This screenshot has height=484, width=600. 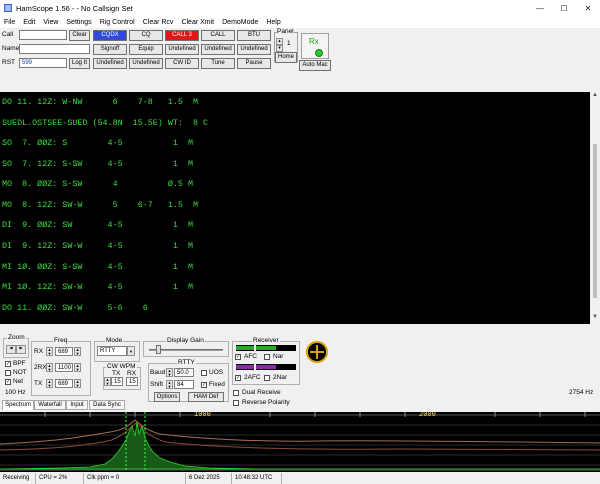 I want to click on freq-tick-1000: 1000, so click(x=202, y=415).